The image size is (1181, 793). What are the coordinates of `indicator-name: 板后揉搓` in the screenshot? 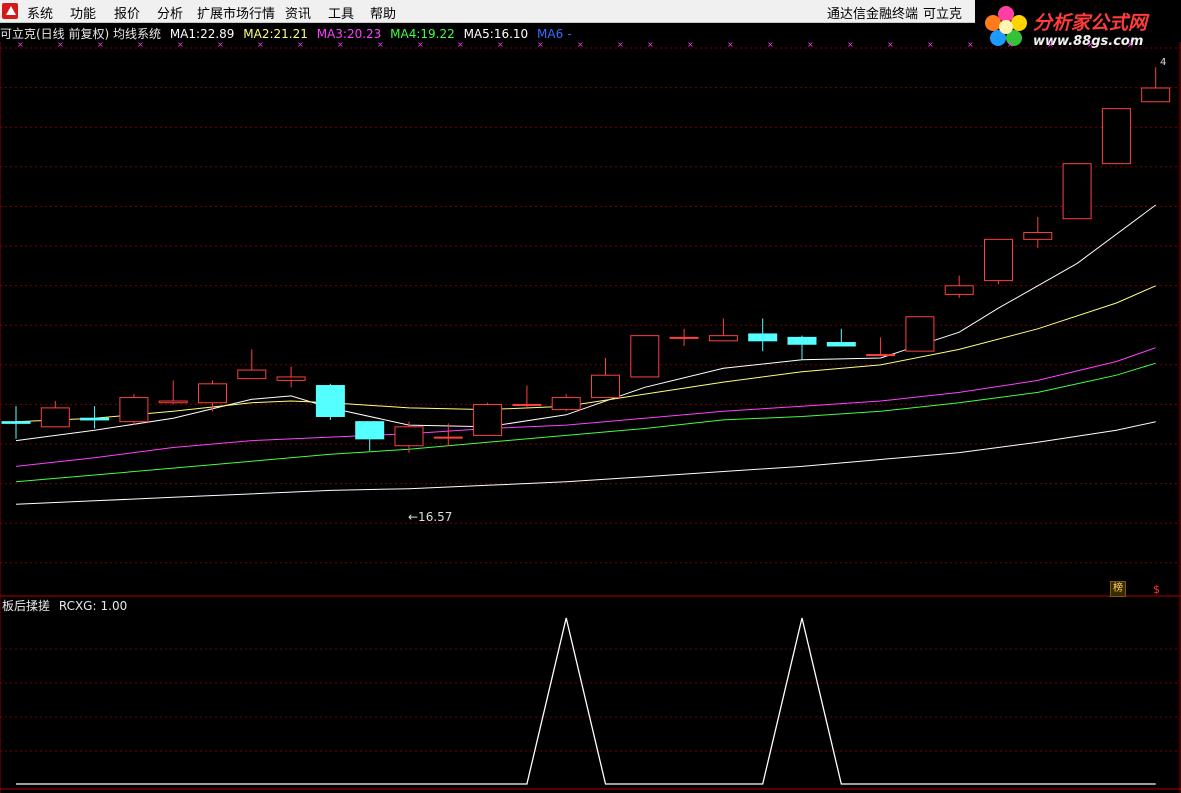 It's located at (26, 606).